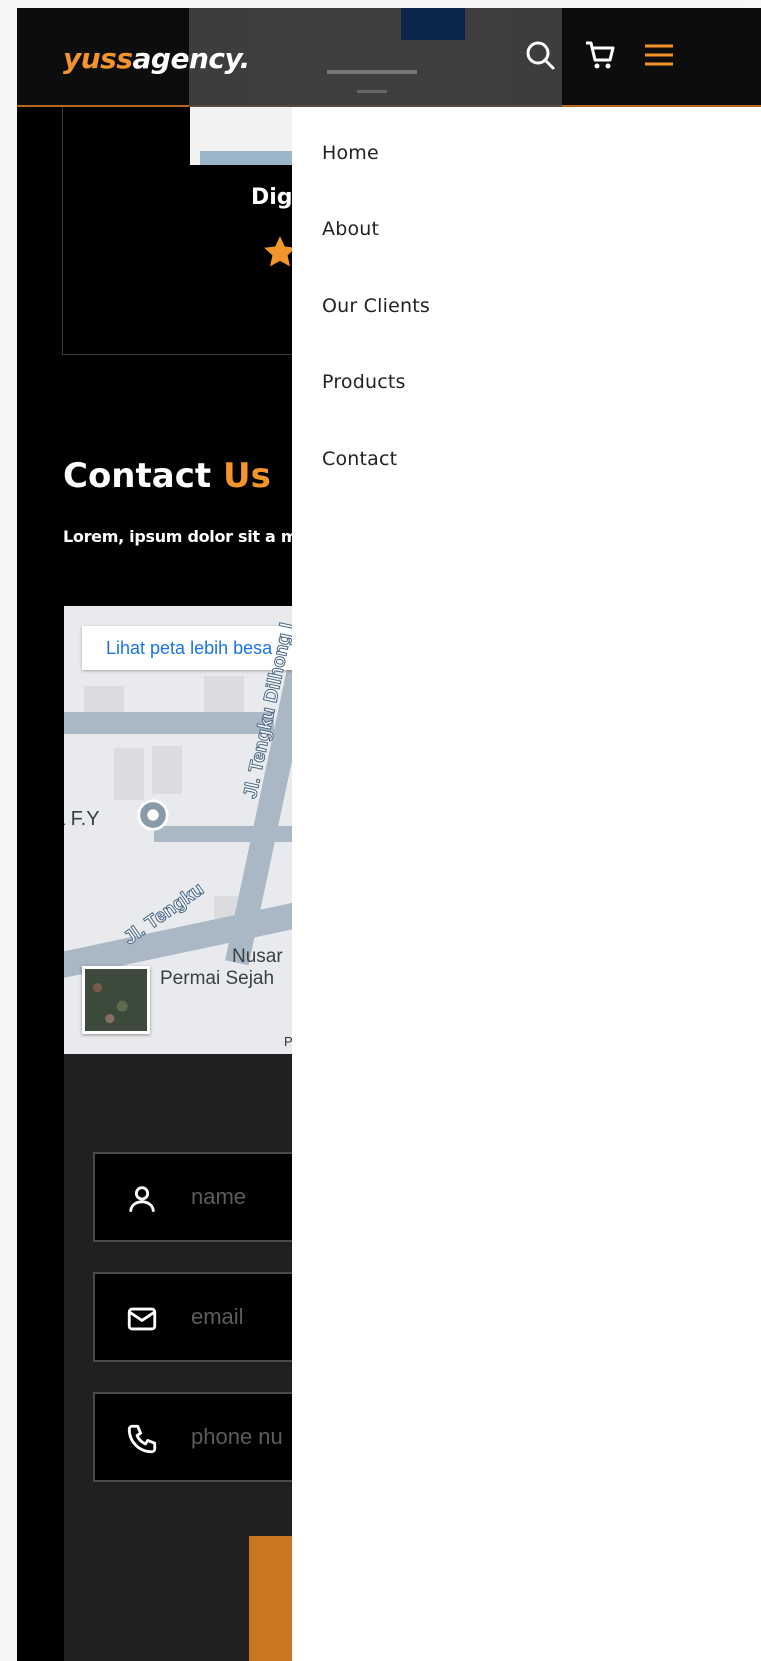 This screenshot has width=761, height=1661. Describe the element at coordinates (142, 1199) in the screenshot. I see `user-icon` at that location.